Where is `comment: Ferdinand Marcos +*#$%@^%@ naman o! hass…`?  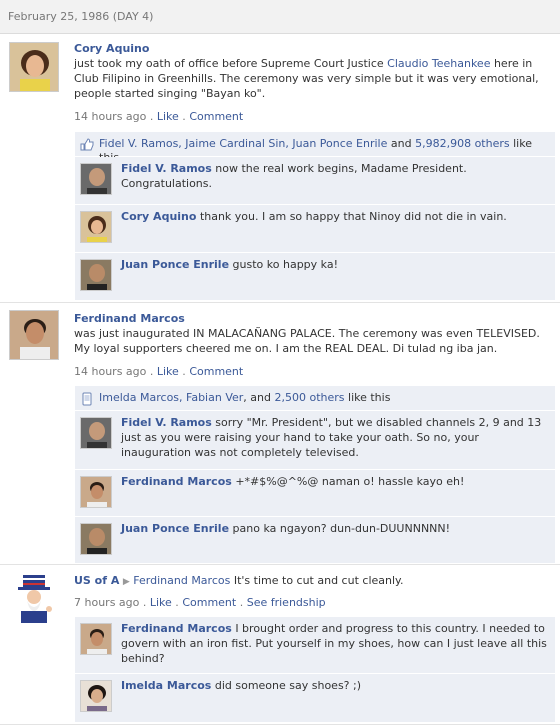
comment: Ferdinand Marcos +*#$%@^%@ naman o! hass… is located at coordinates (315, 493).